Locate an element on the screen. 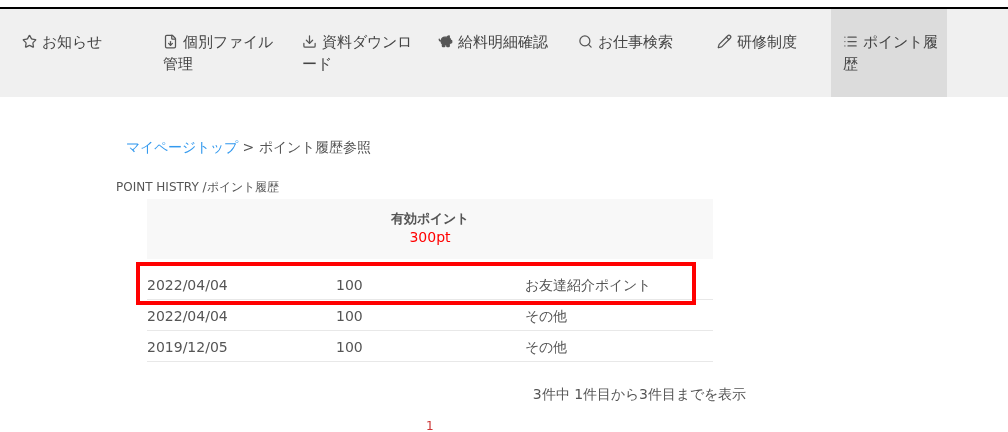 The height and width of the screenshot is (432, 1008). pencil-icon is located at coordinates (724, 41).